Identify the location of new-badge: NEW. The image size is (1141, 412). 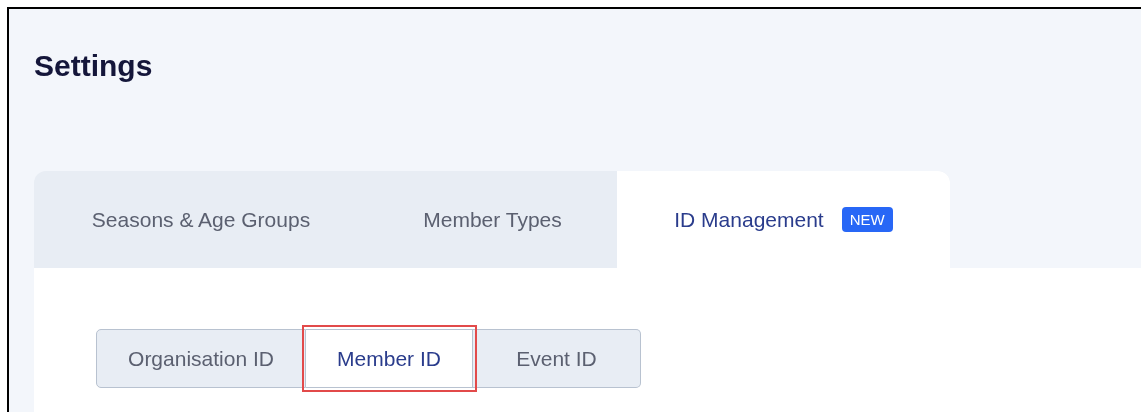
(867, 219).